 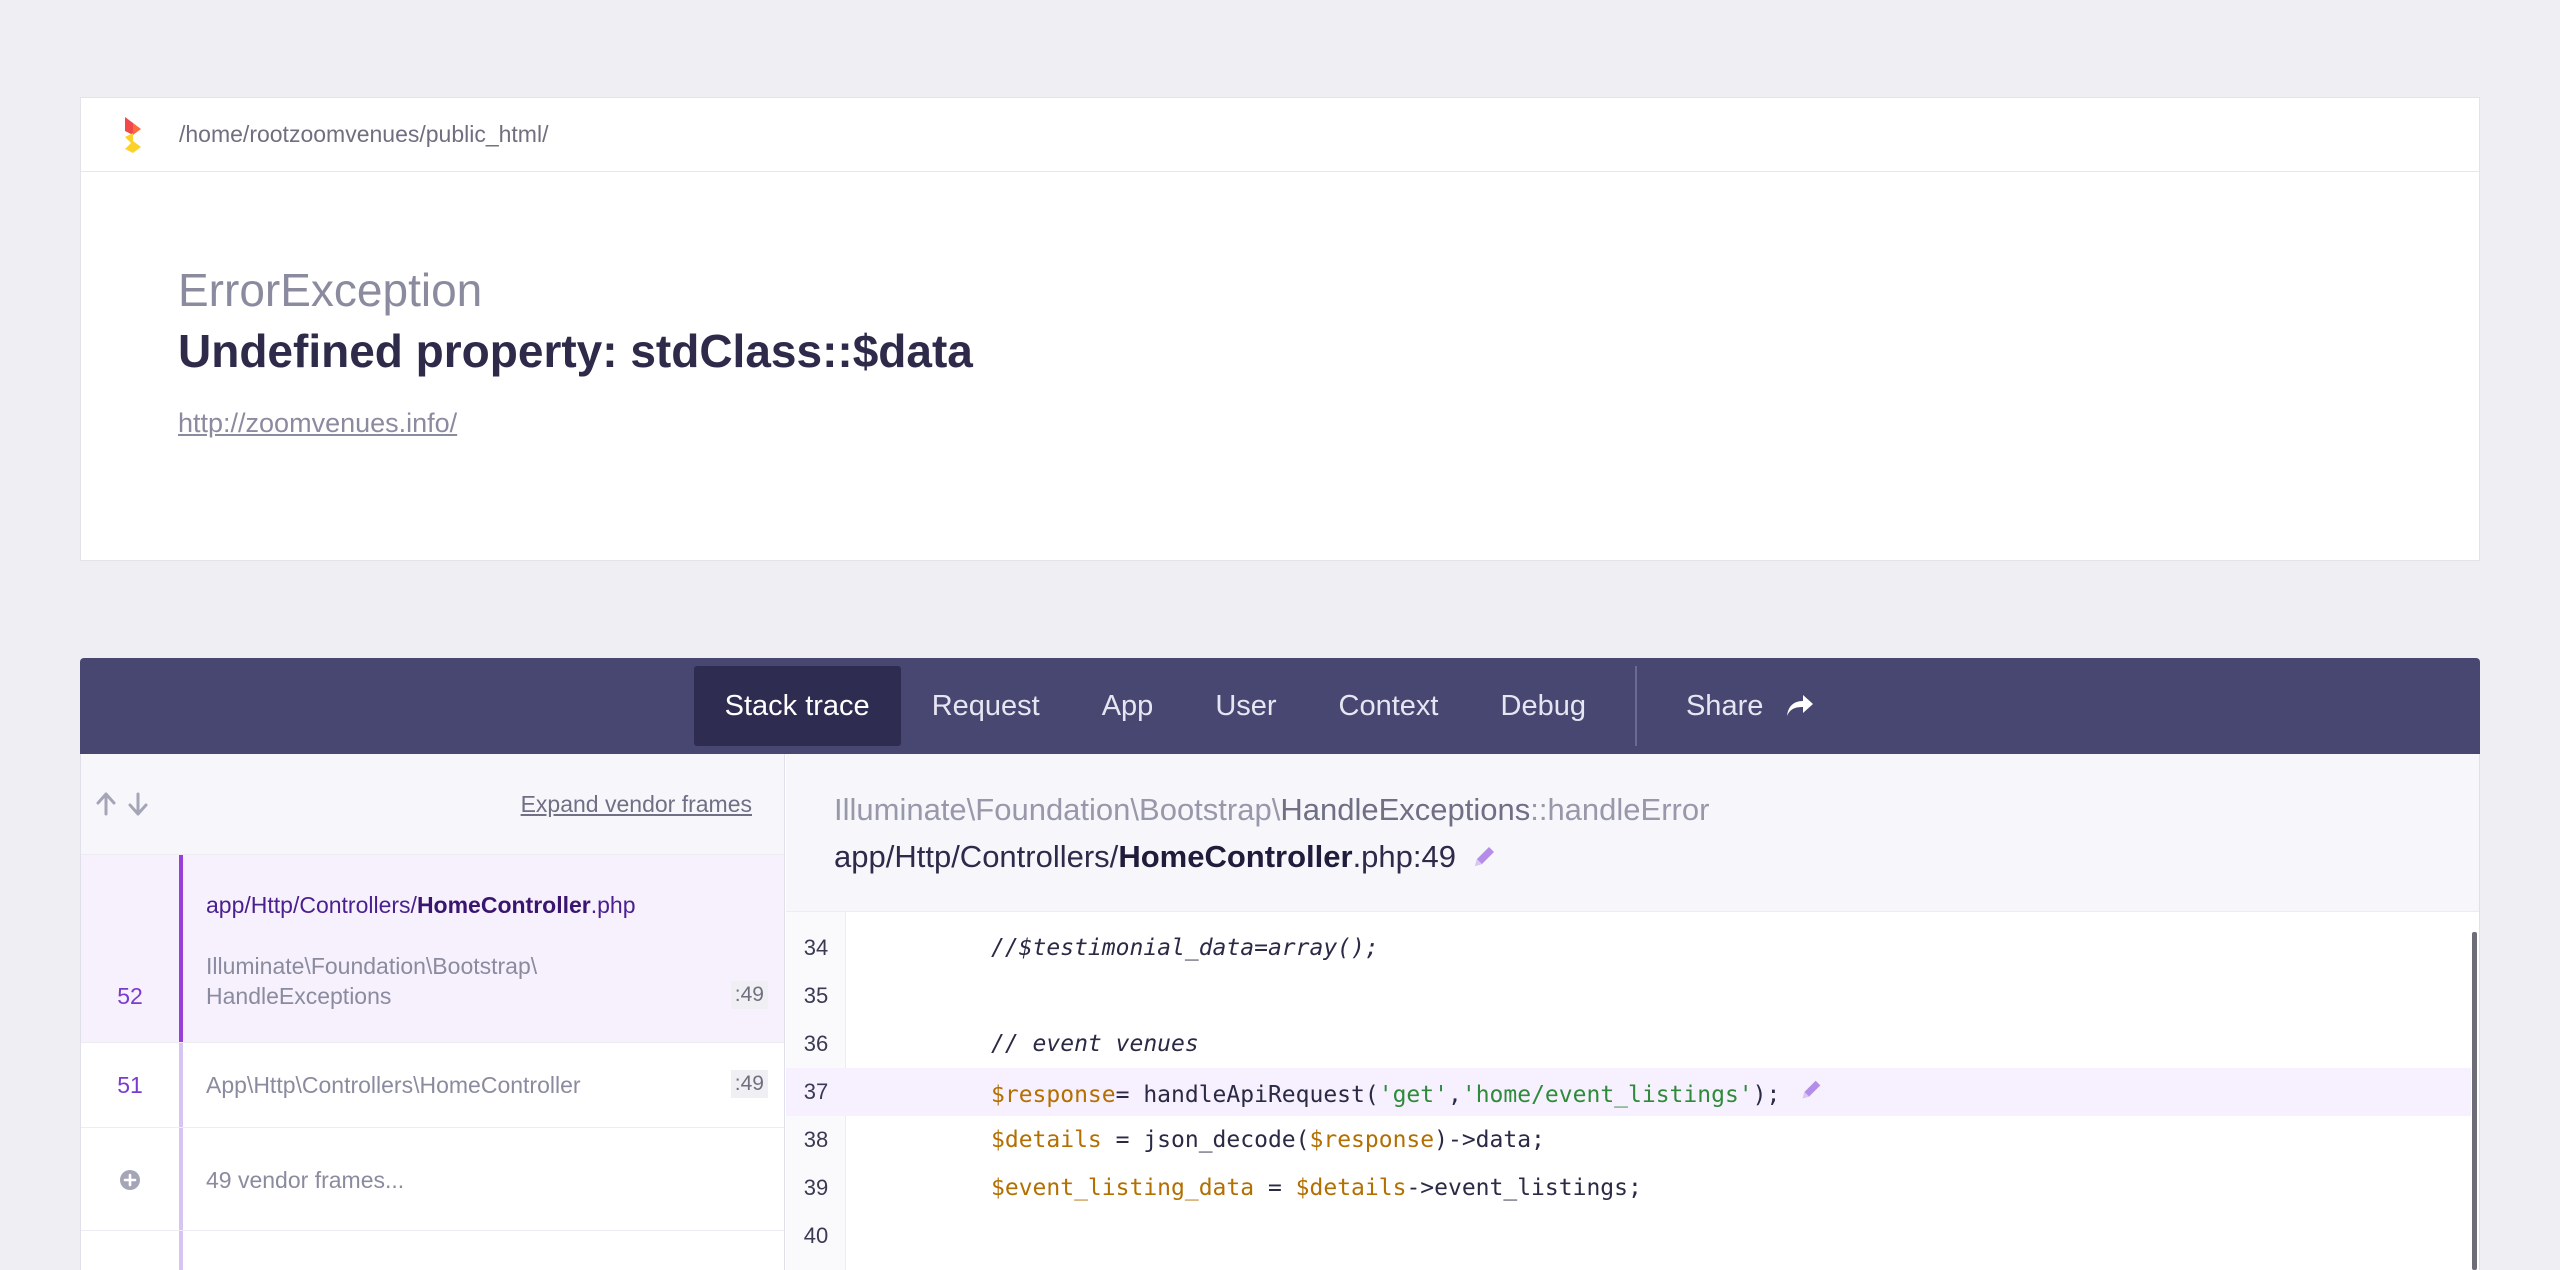 I want to click on line-number: 40, so click(x=816, y=1235).